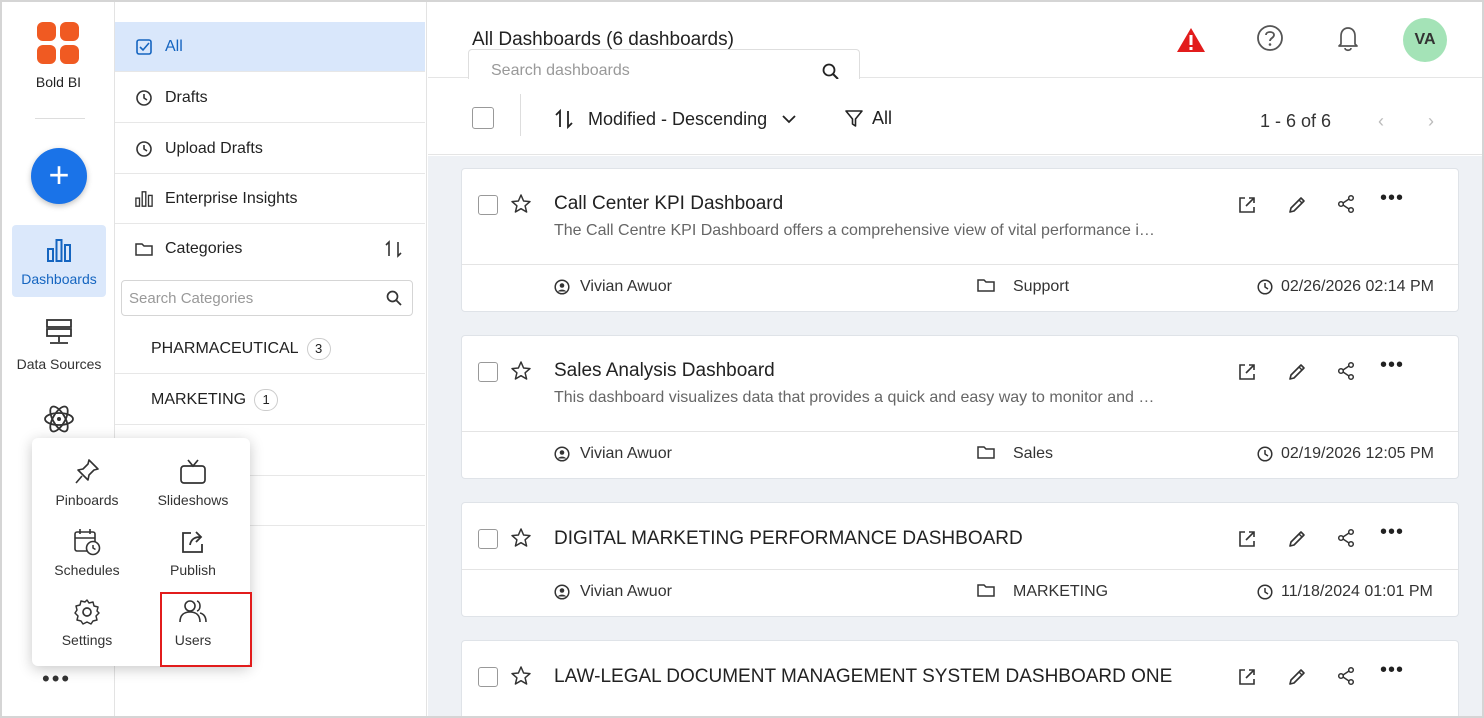 This screenshot has height=718, width=1484. What do you see at coordinates (87, 471) in the screenshot?
I see `pin-icon` at bounding box center [87, 471].